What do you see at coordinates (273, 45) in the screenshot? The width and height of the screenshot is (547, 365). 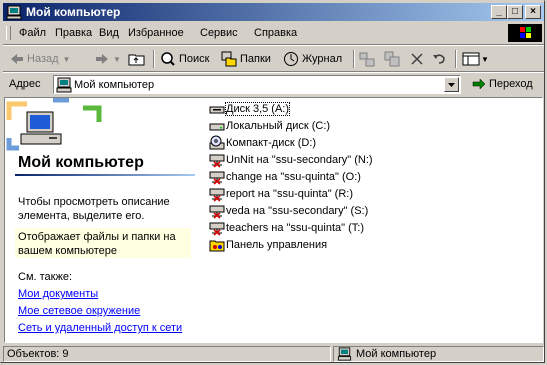 I see `menu-separator` at bounding box center [273, 45].